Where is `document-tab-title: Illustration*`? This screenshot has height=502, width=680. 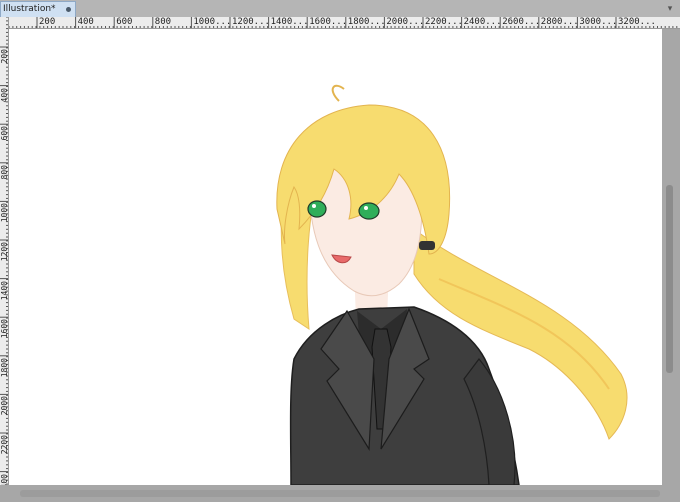 document-tab-title: Illustration* is located at coordinates (29, 9).